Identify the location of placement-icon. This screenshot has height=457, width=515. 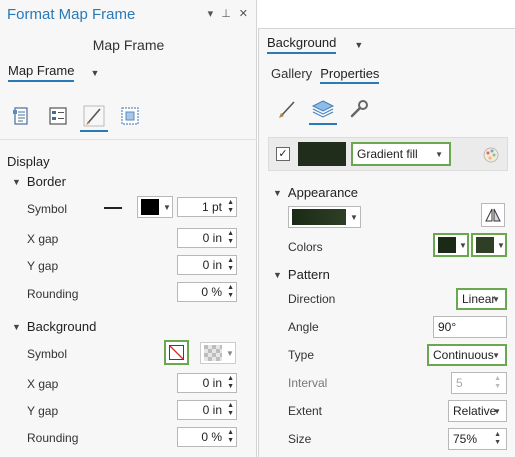
(130, 116).